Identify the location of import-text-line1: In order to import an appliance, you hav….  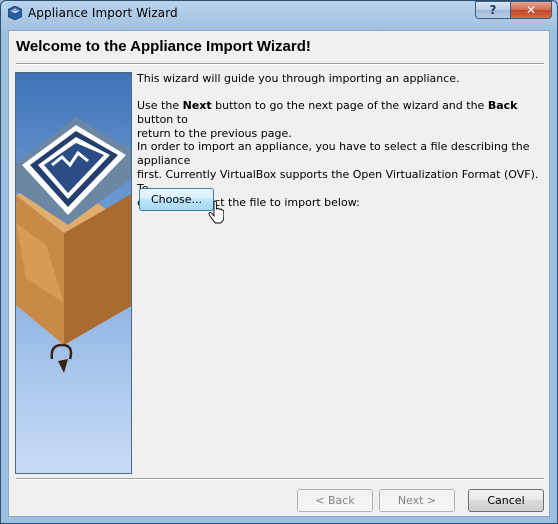
(333, 153).